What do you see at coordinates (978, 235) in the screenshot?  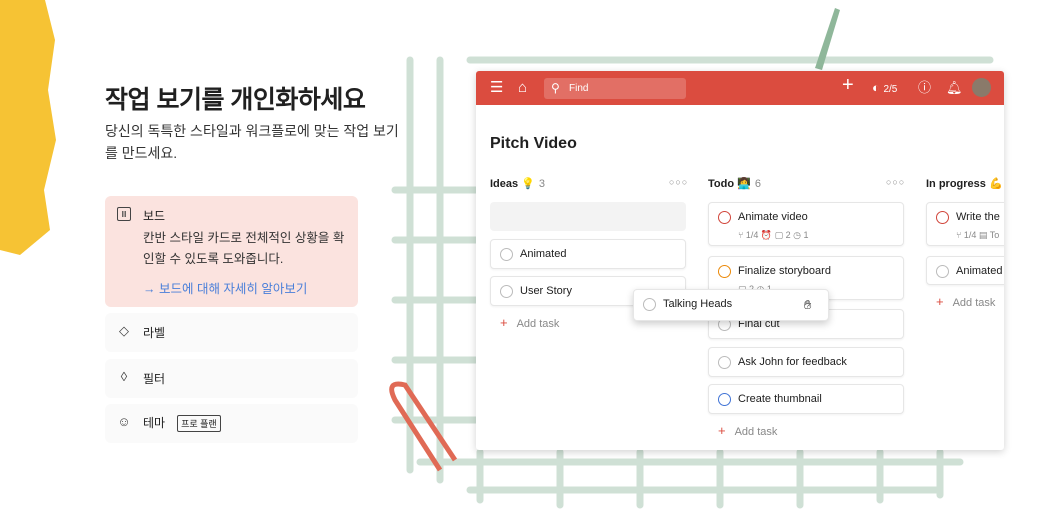 I see `task-meta: ⑂ 1/4 ▤ To` at bounding box center [978, 235].